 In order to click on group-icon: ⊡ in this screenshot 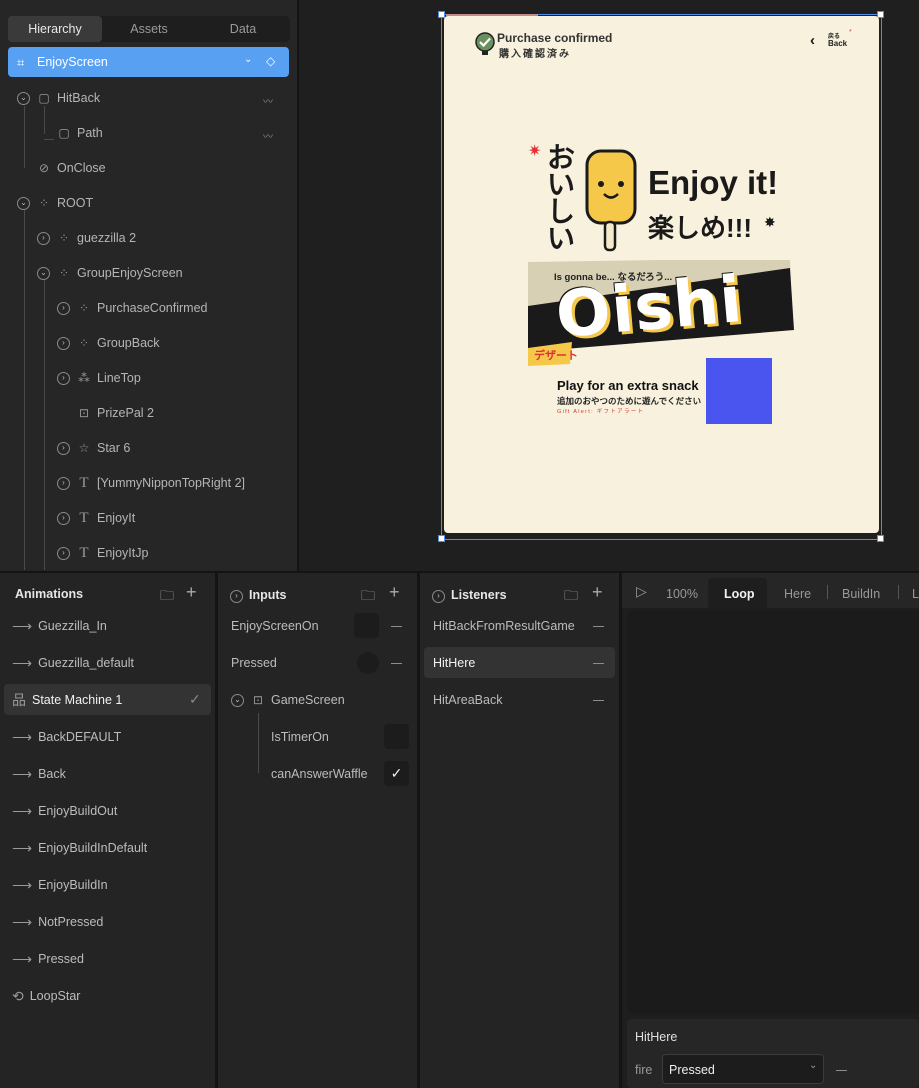, I will do `click(258, 700)`.